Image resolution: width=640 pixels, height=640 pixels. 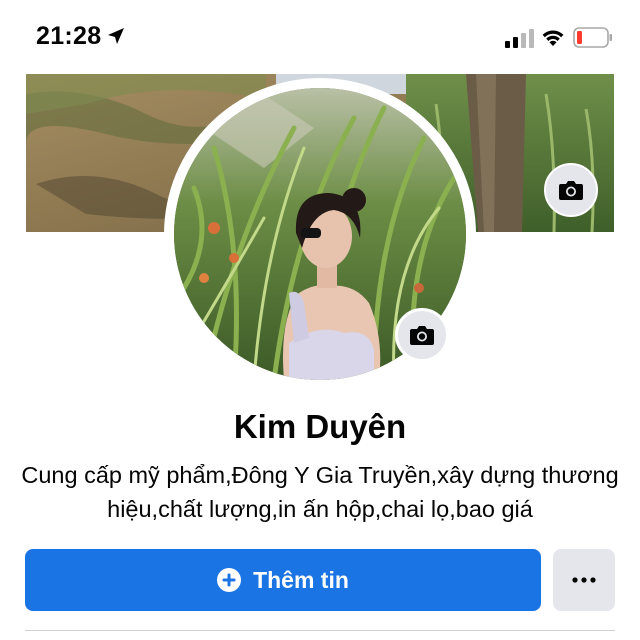 I want to click on section-divider, so click(x=320, y=630).